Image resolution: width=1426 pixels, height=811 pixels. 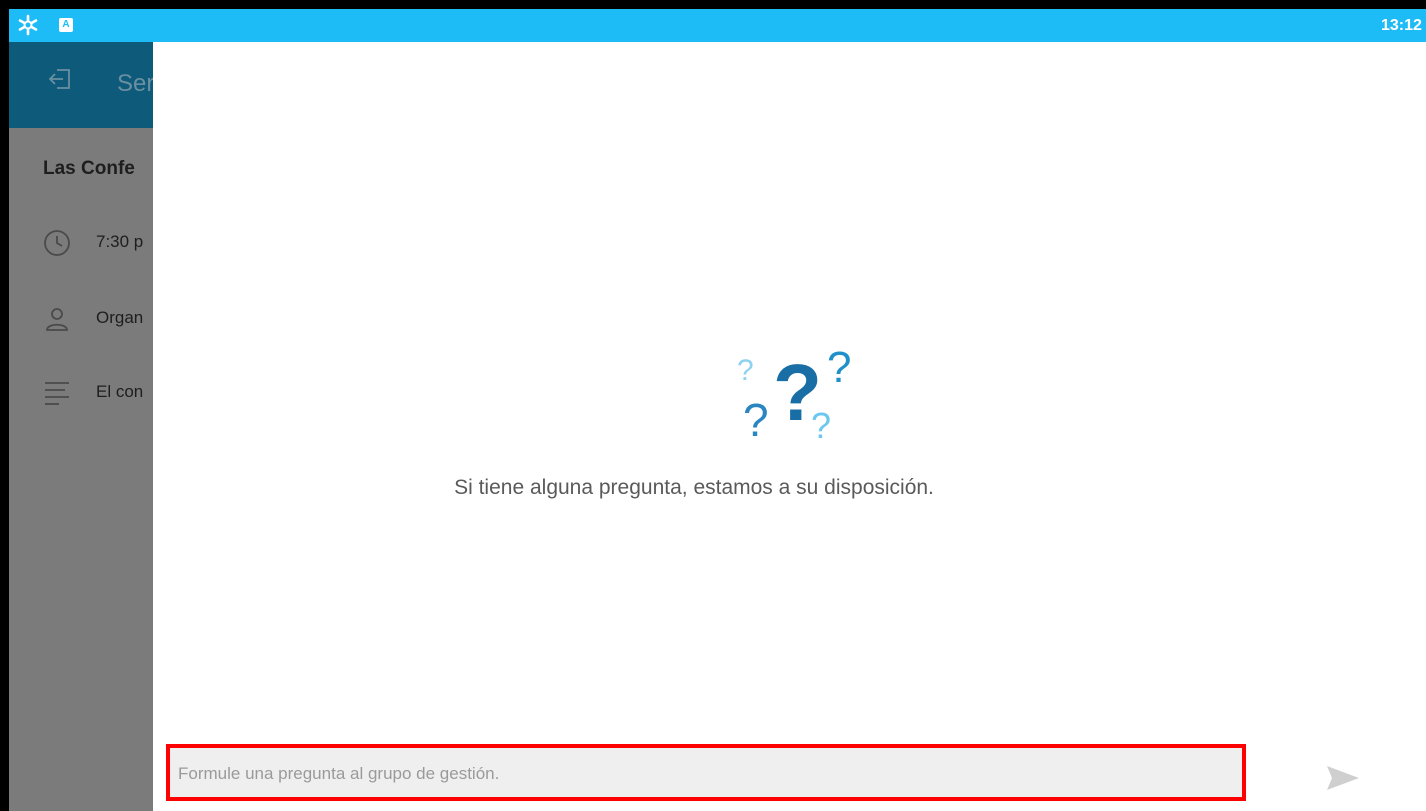 What do you see at coordinates (717, 25) in the screenshot?
I see `status-bar: A 13:12` at bounding box center [717, 25].